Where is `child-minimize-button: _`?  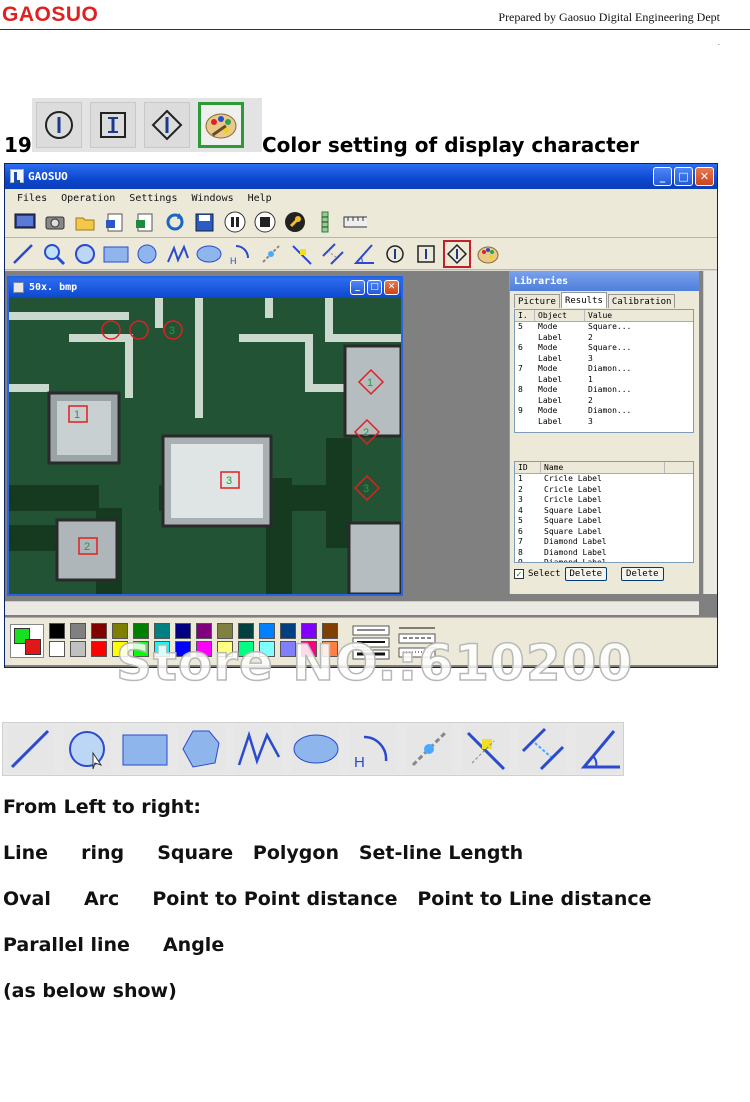
child-minimize-button: _ is located at coordinates (357, 287).